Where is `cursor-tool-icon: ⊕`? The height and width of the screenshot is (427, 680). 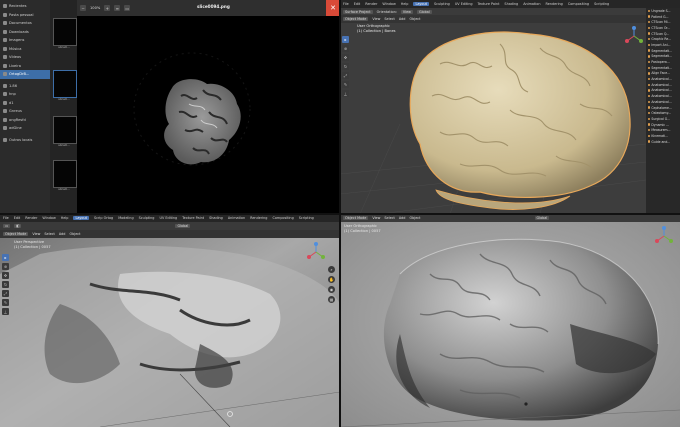 cursor-tool-icon: ⊕ is located at coordinates (5, 266).